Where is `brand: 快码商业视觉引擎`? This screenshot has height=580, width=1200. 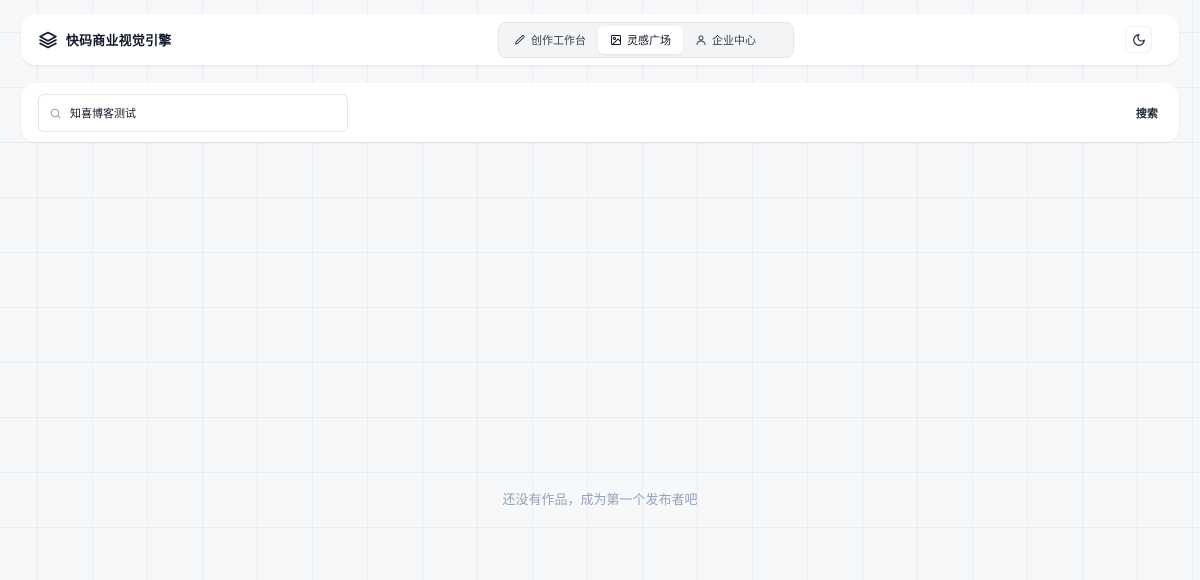
brand: 快码商业视觉引擎 is located at coordinates (105, 39).